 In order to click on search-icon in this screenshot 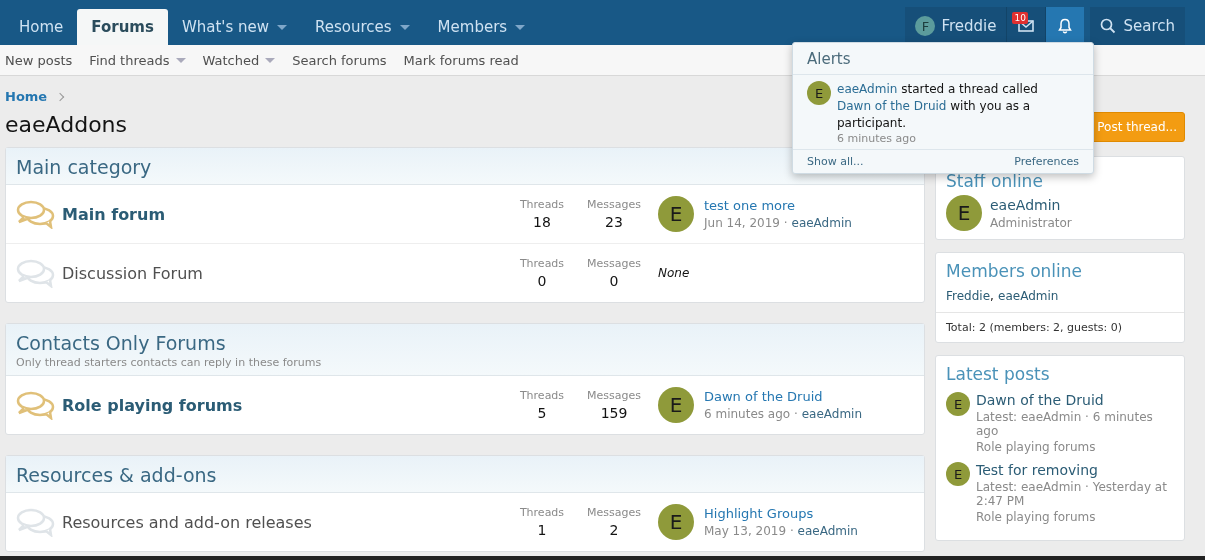, I will do `click(1108, 26)`.